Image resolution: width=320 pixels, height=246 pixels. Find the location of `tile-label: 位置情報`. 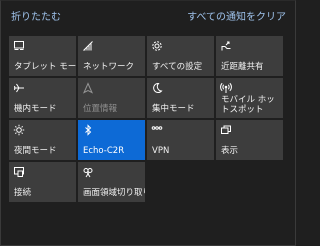

tile-label: 位置情報 is located at coordinates (100, 109).